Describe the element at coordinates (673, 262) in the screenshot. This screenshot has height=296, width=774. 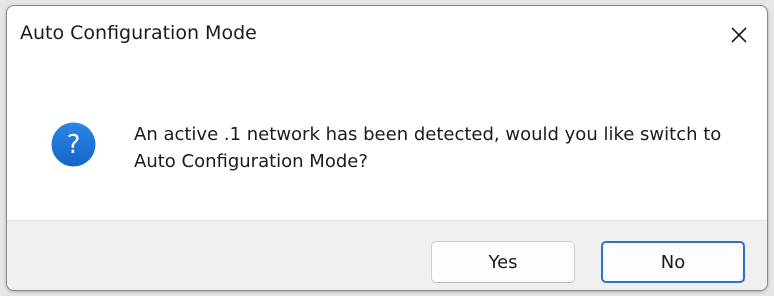
I see `no-button: No` at that location.